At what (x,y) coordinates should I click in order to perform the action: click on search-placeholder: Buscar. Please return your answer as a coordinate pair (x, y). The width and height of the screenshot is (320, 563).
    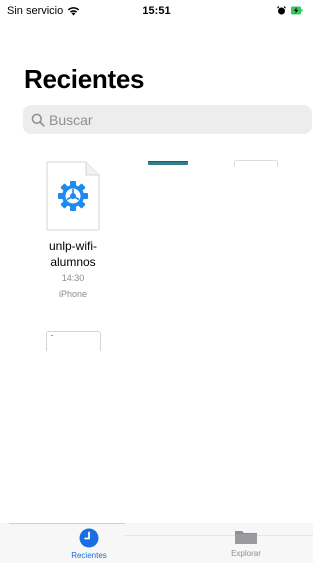
    Looking at the image, I should click on (71, 119).